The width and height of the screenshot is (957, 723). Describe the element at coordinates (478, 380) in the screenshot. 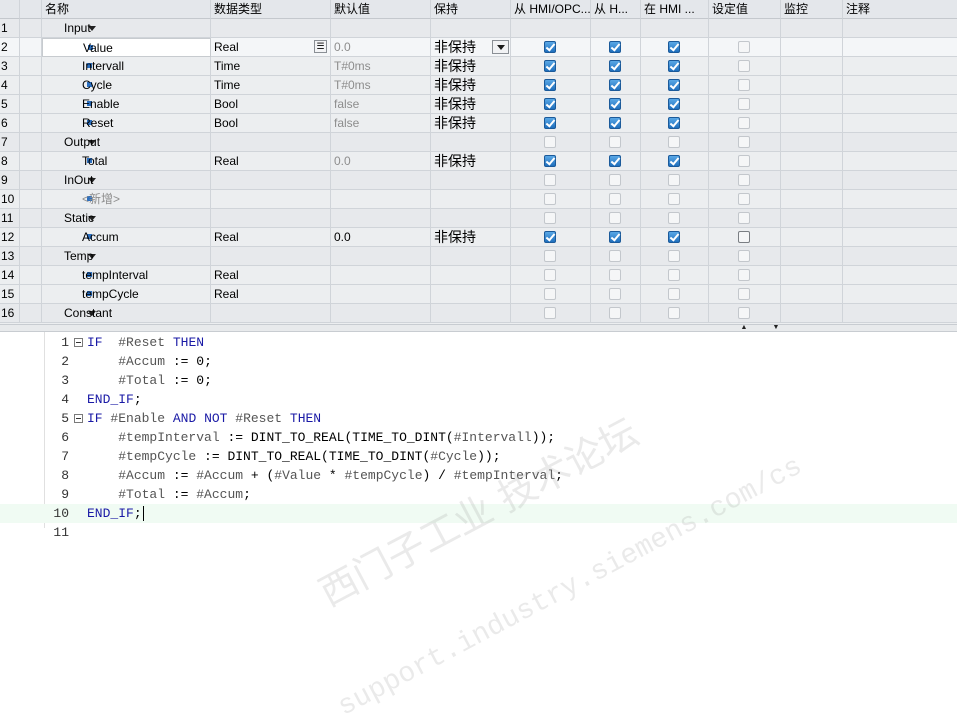

I see `code-line: 3 #Total := 0;` at that location.